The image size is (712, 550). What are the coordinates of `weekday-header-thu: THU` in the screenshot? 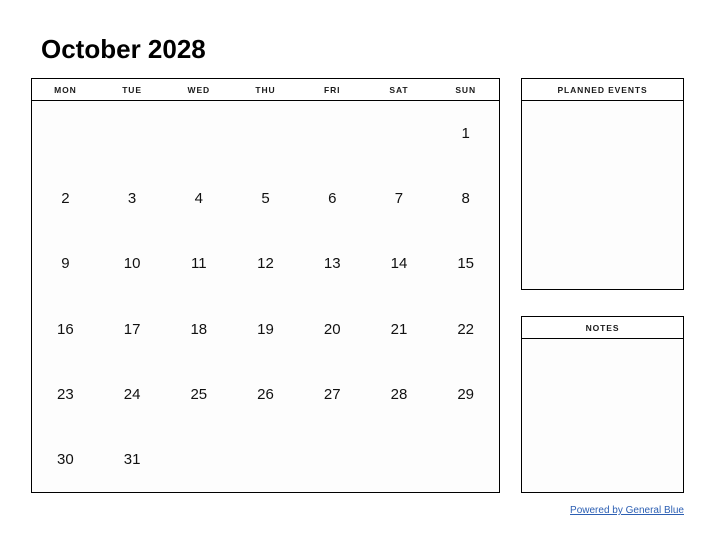 It's located at (265, 89).